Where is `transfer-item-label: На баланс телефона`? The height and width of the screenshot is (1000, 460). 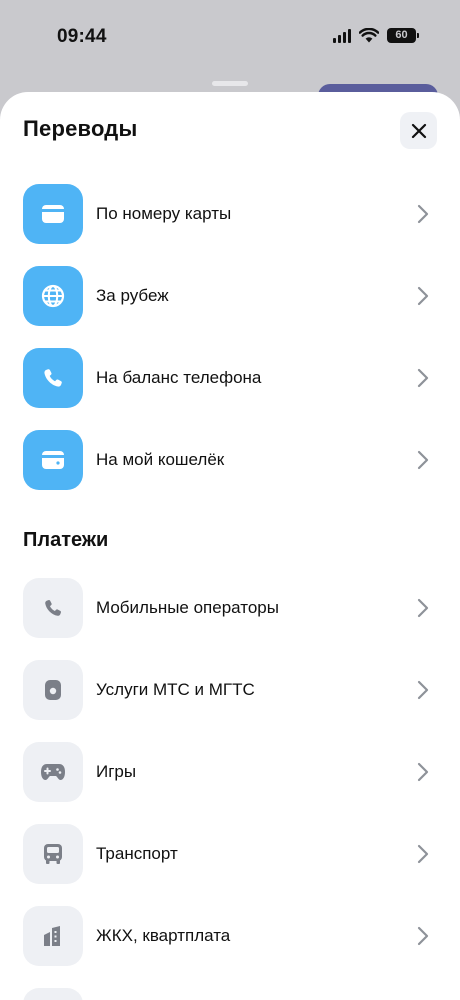 transfer-item-label: На баланс телефона is located at coordinates (179, 377).